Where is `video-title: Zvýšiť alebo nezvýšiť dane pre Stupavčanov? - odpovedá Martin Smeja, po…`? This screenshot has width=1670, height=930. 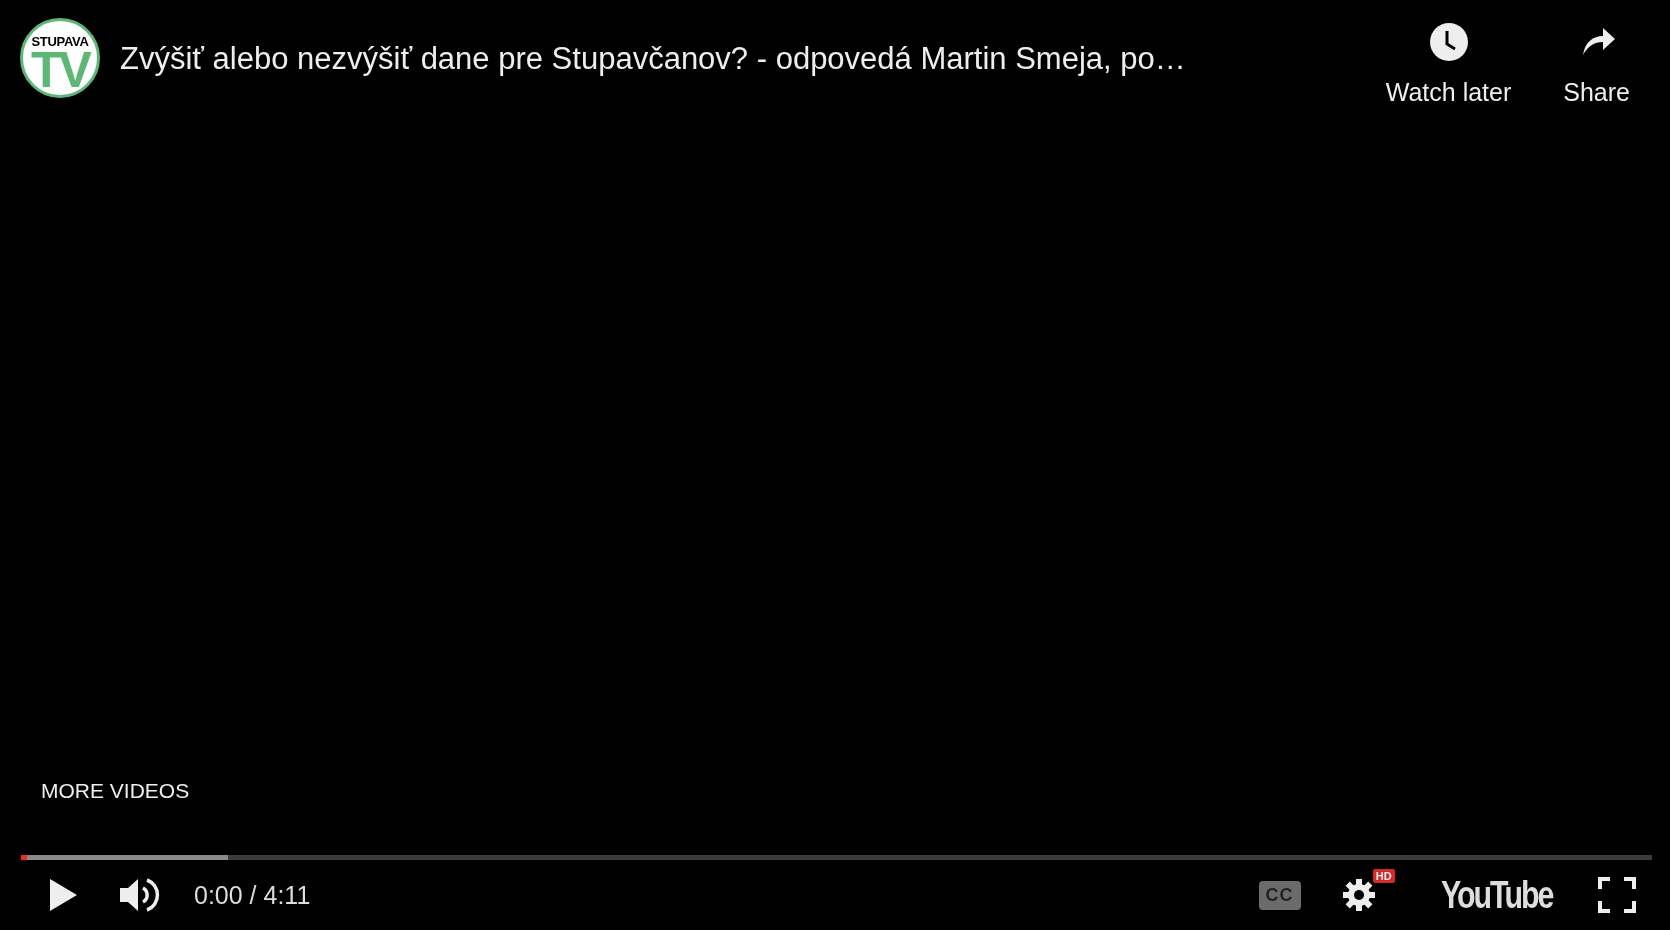
video-title: Zvýšiť alebo nezvýšiť dane pre Stupavčanov? - odpovedá Martin Smeja, po… is located at coordinates (743, 59).